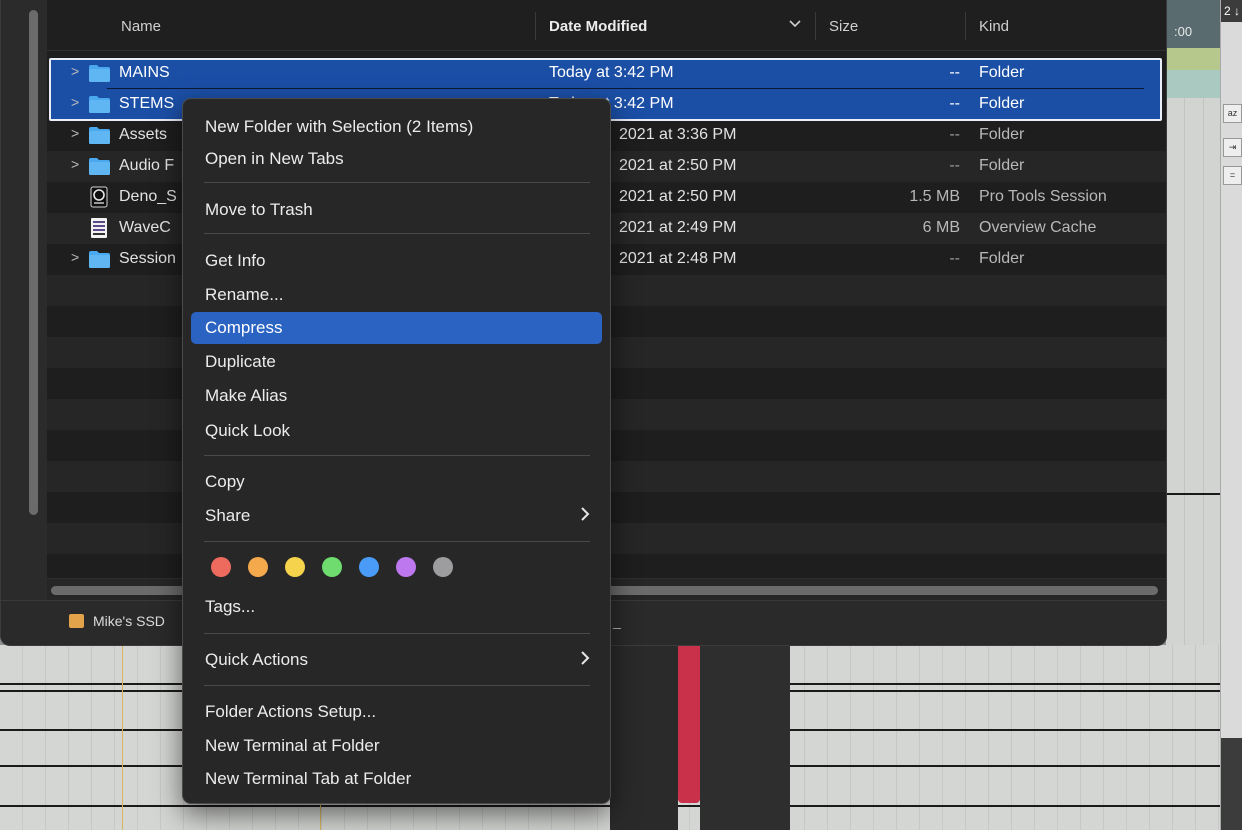 The image size is (1242, 830). I want to click on file-date: 2021 at 2:48 PM, so click(678, 258).